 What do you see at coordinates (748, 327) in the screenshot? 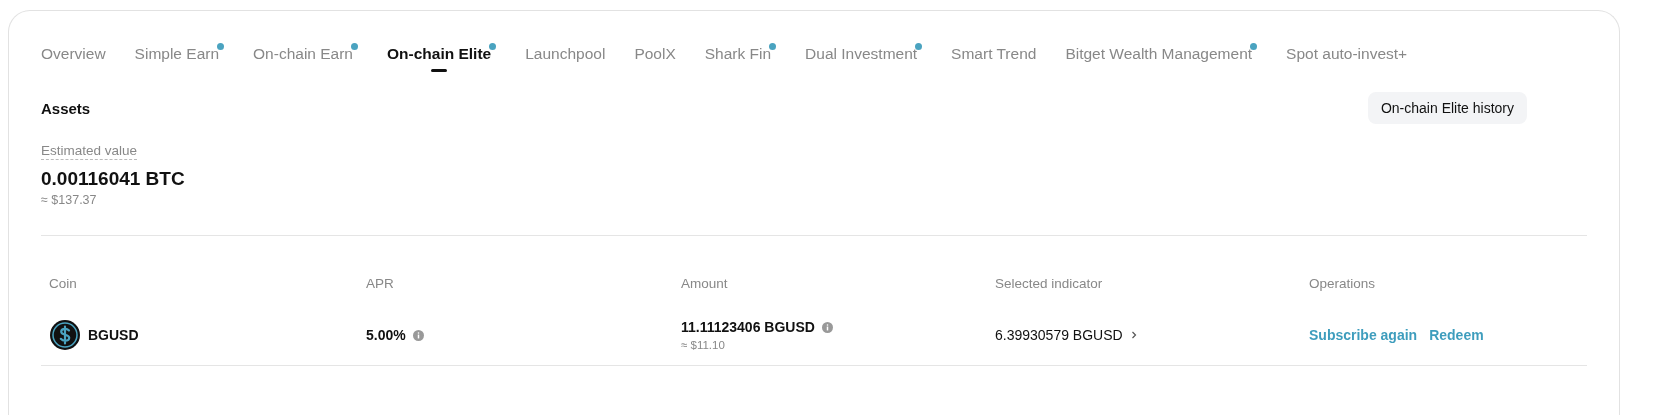
I see `amount-value: 11.11123406 BGUSD` at bounding box center [748, 327].